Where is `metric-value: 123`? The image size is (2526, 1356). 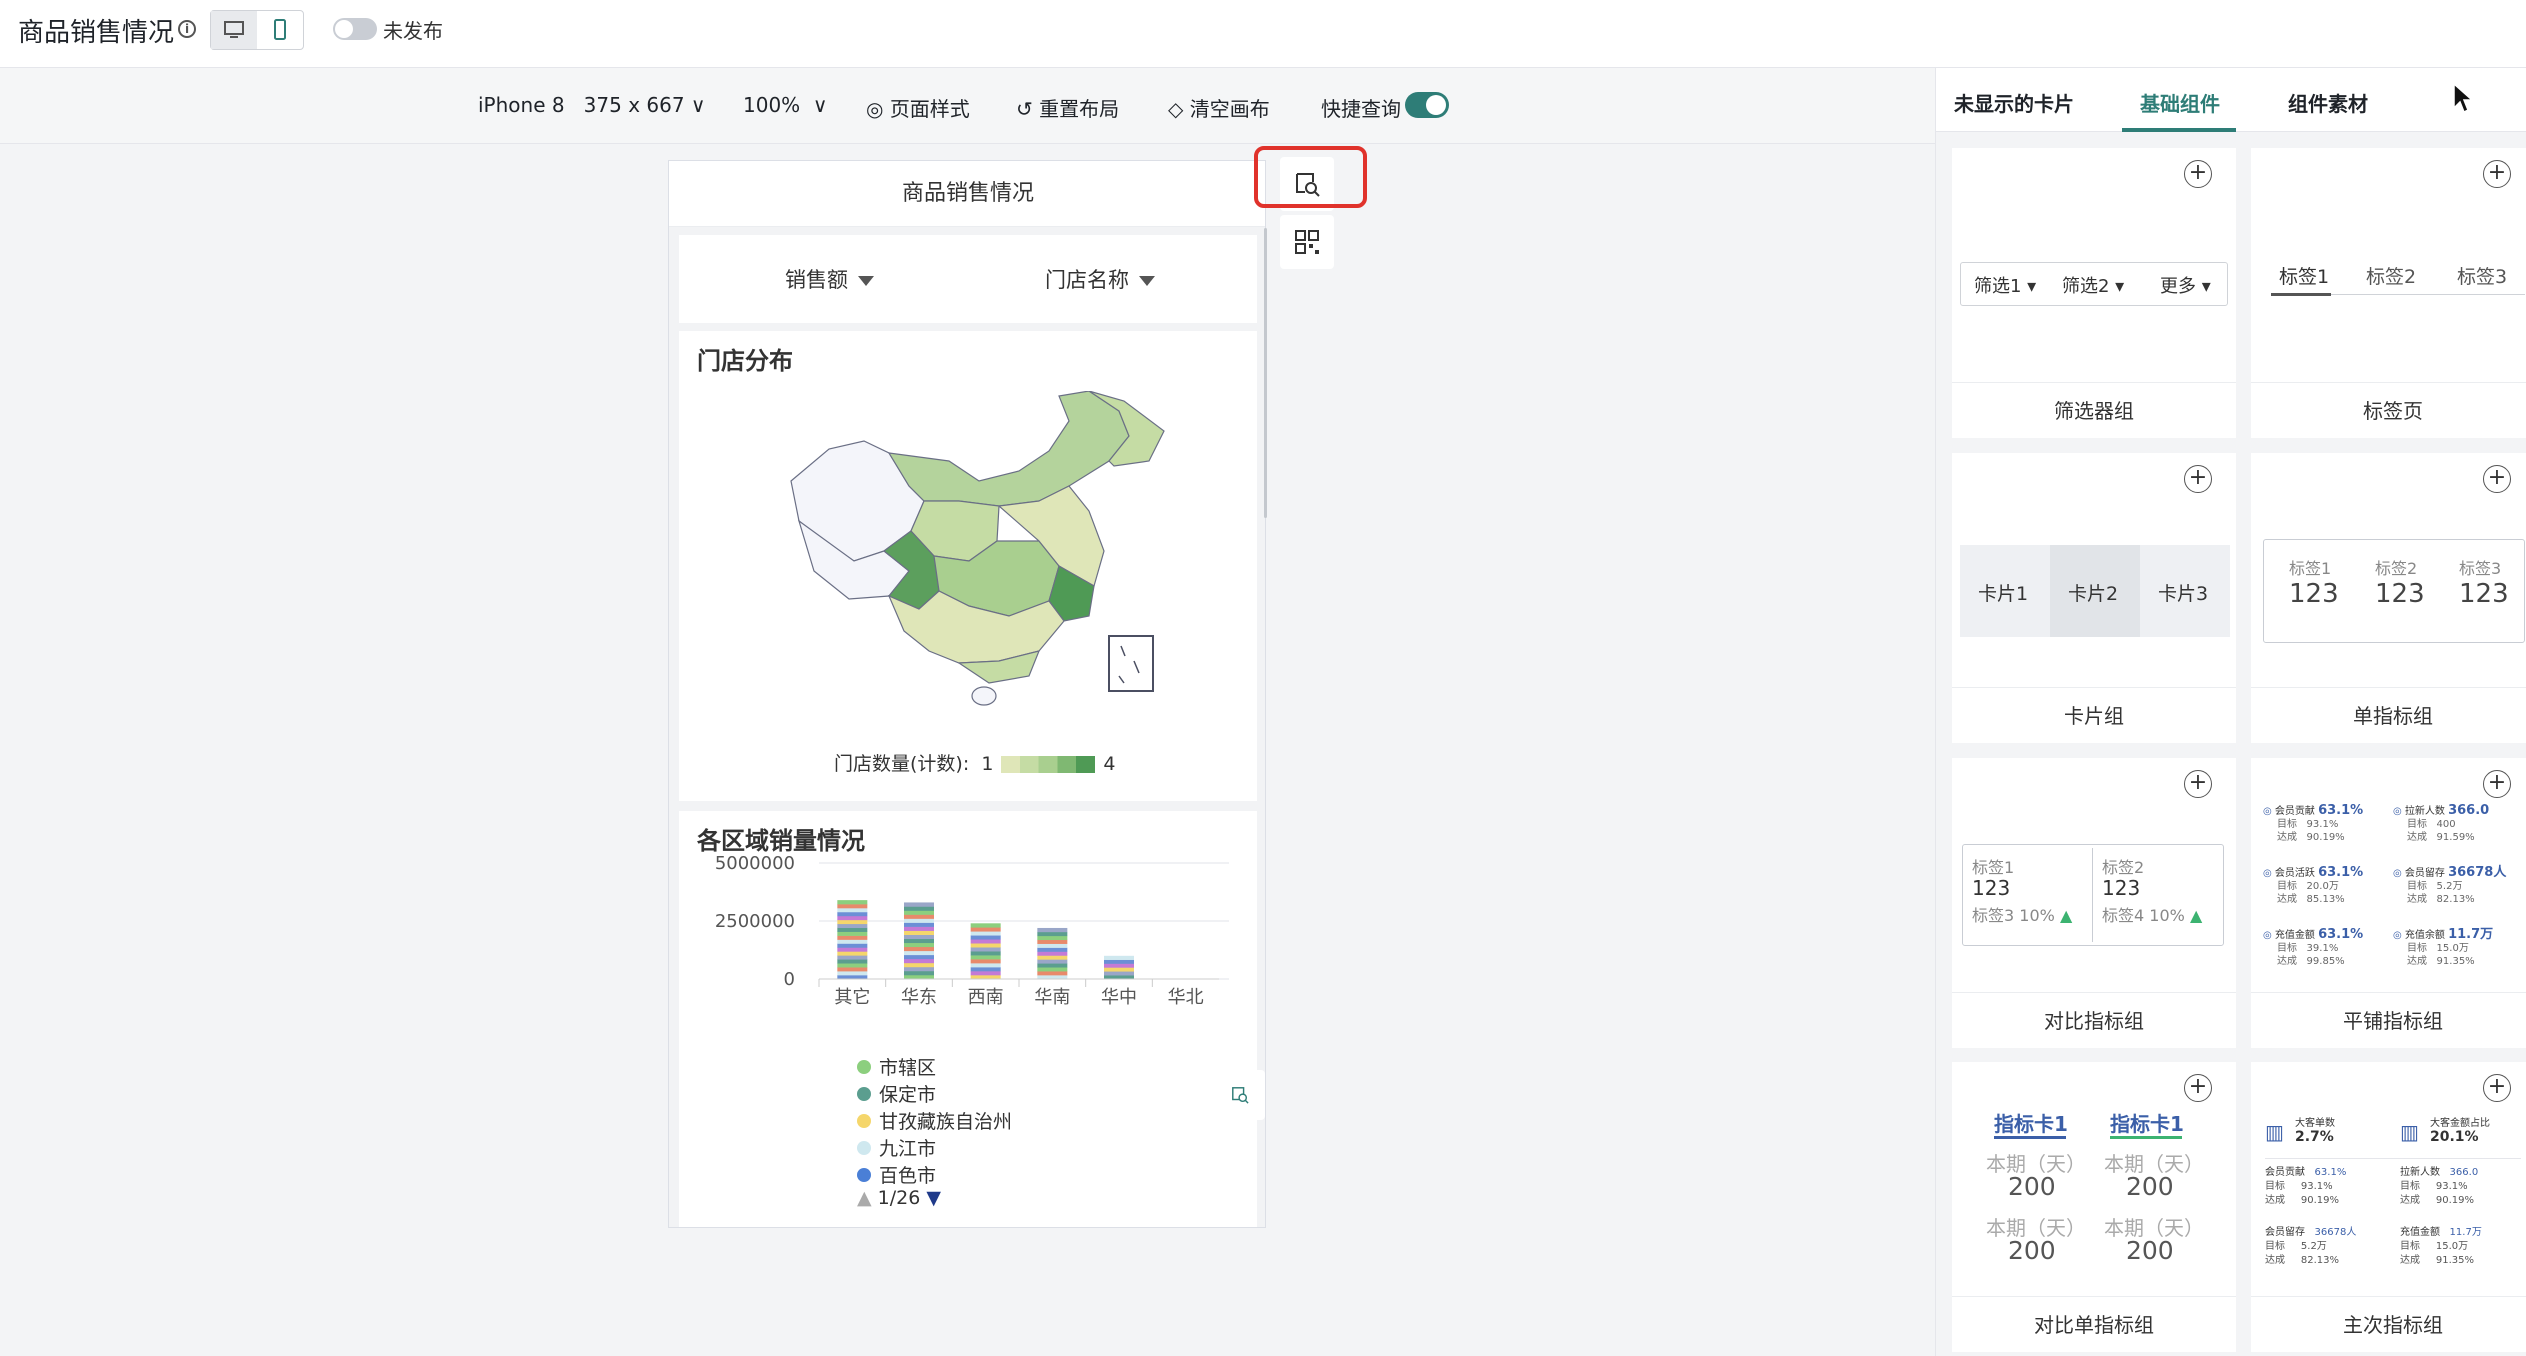
metric-value: 123 is located at coordinates (2121, 888).